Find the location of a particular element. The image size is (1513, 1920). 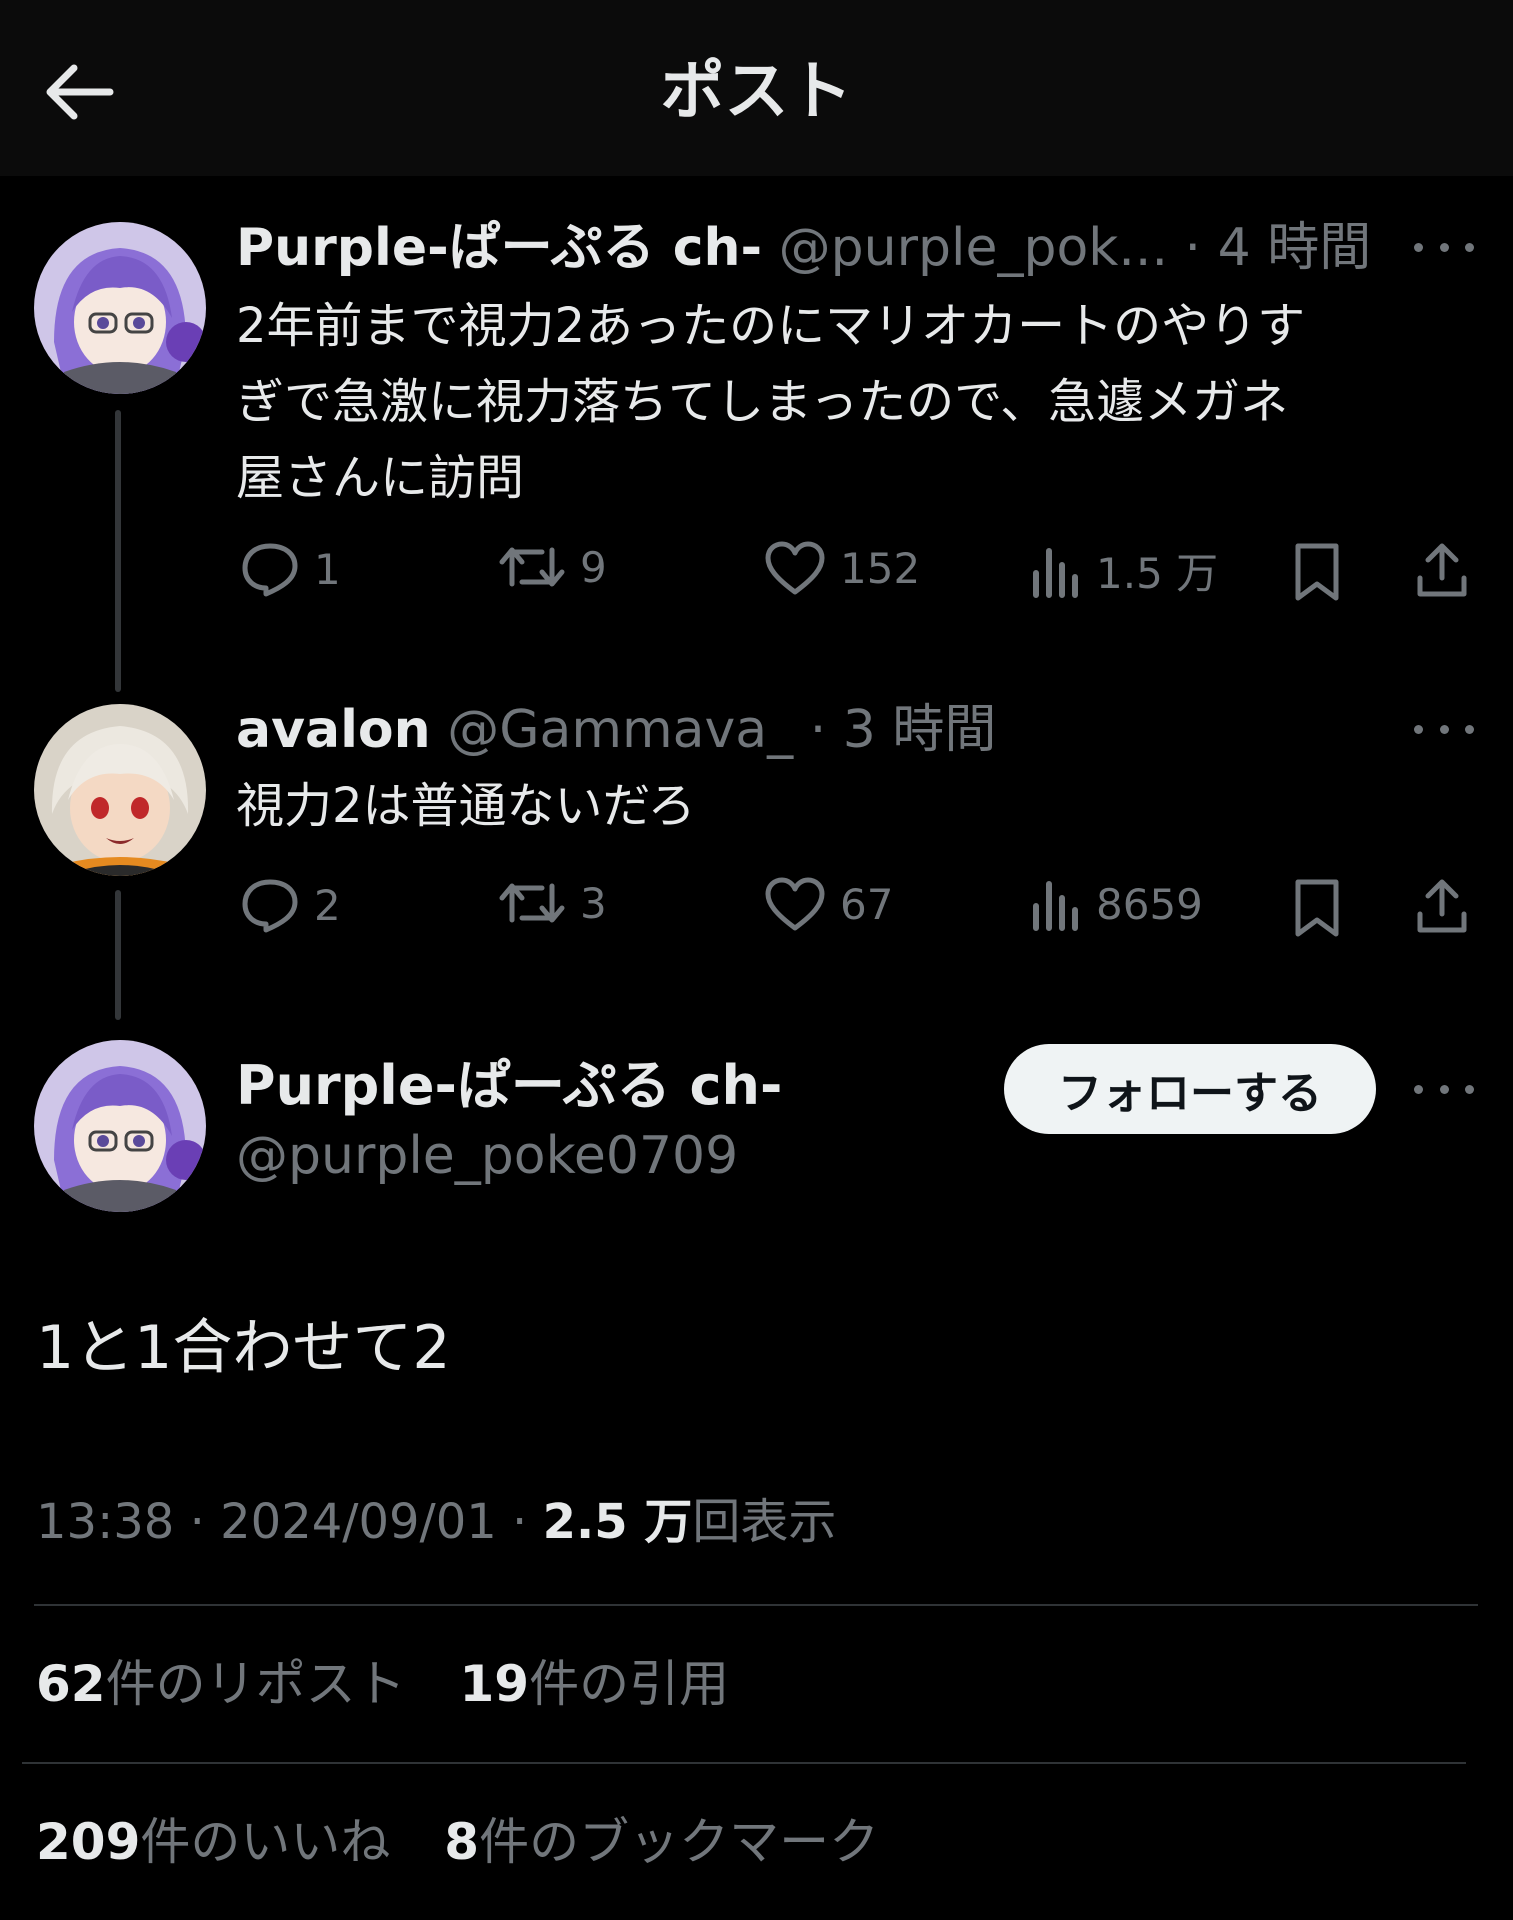

like-button: 152 is located at coordinates (842, 568).